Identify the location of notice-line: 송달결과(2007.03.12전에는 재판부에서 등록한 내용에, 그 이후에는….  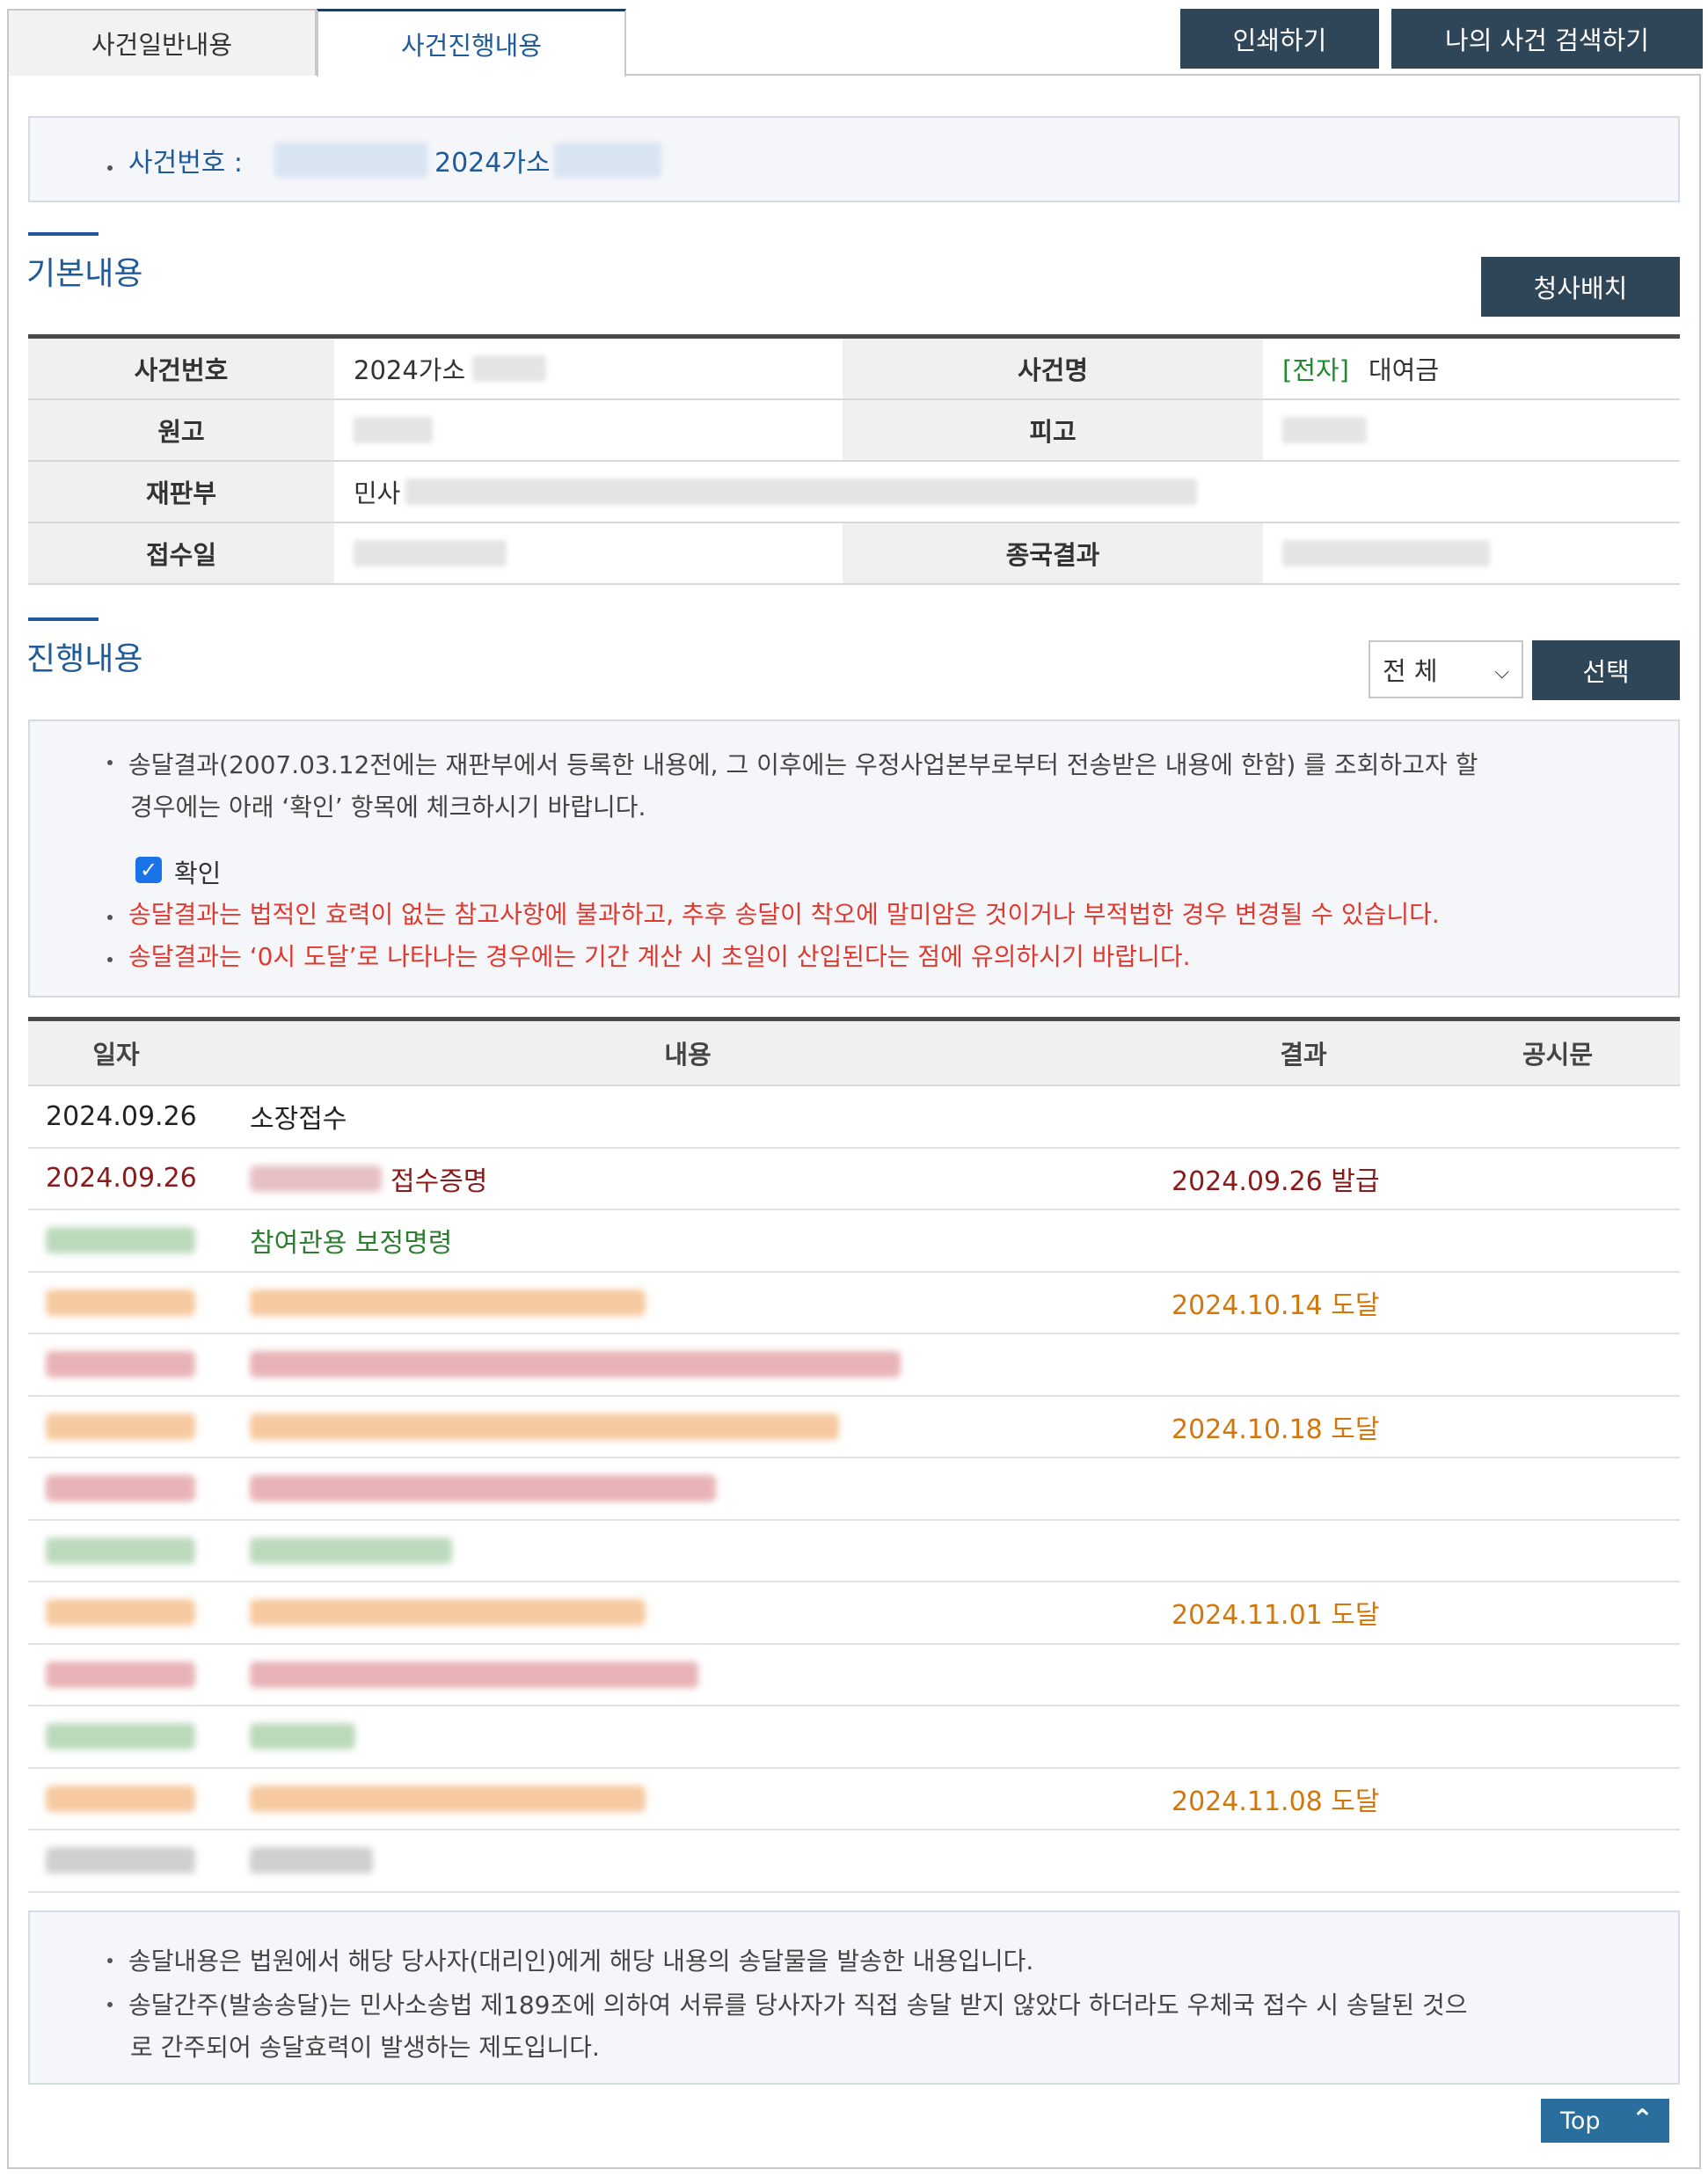
(803, 764).